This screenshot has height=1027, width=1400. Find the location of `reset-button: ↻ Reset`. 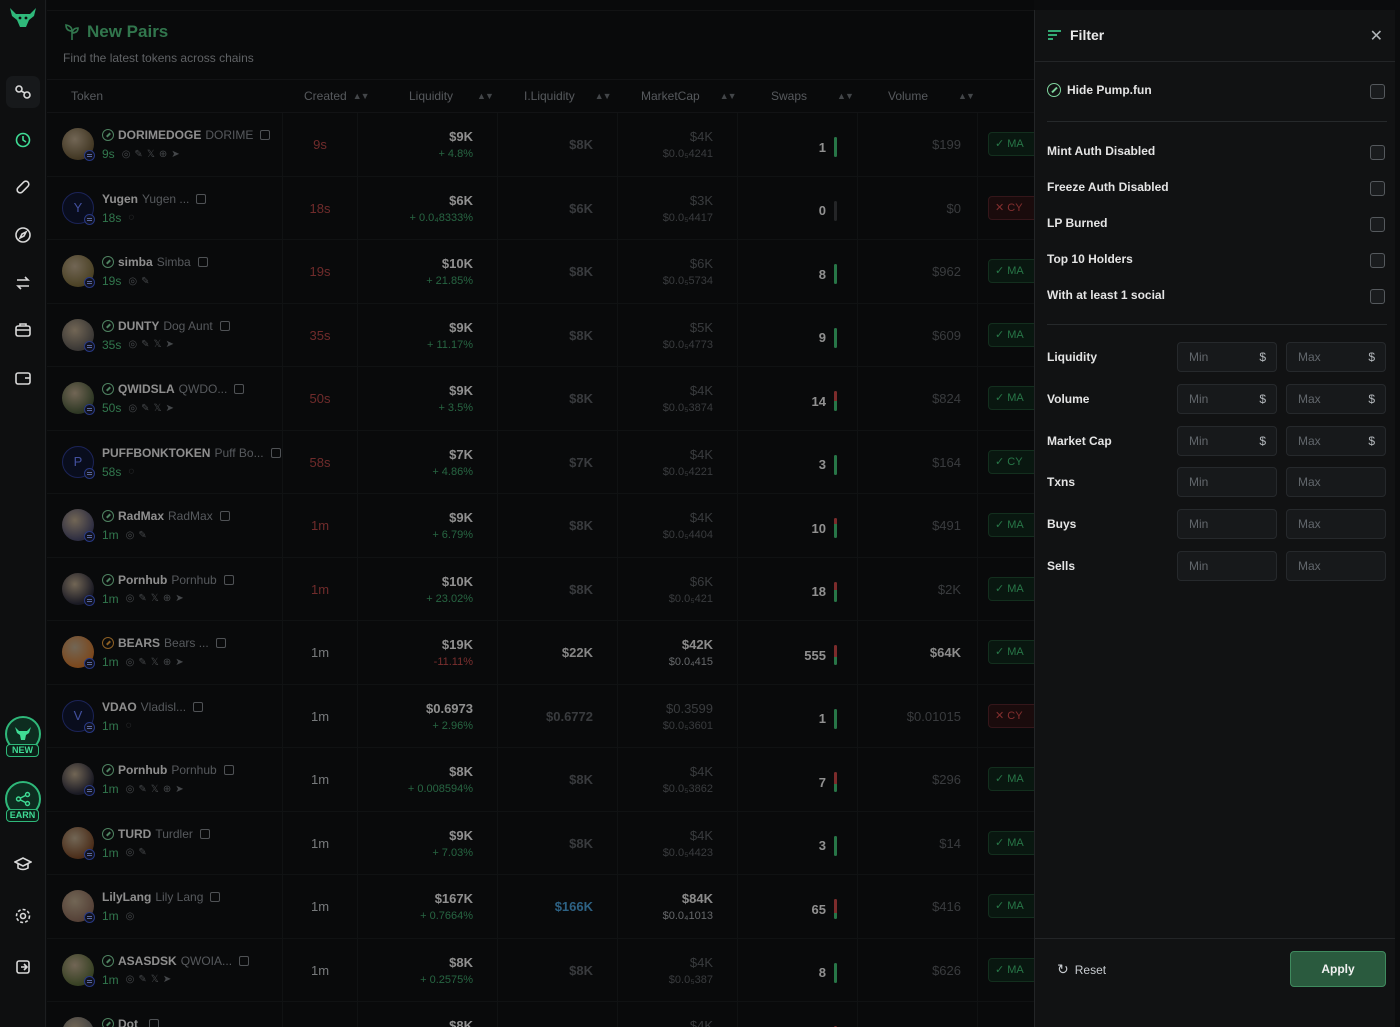

reset-button: ↻ Reset is located at coordinates (1081, 969).